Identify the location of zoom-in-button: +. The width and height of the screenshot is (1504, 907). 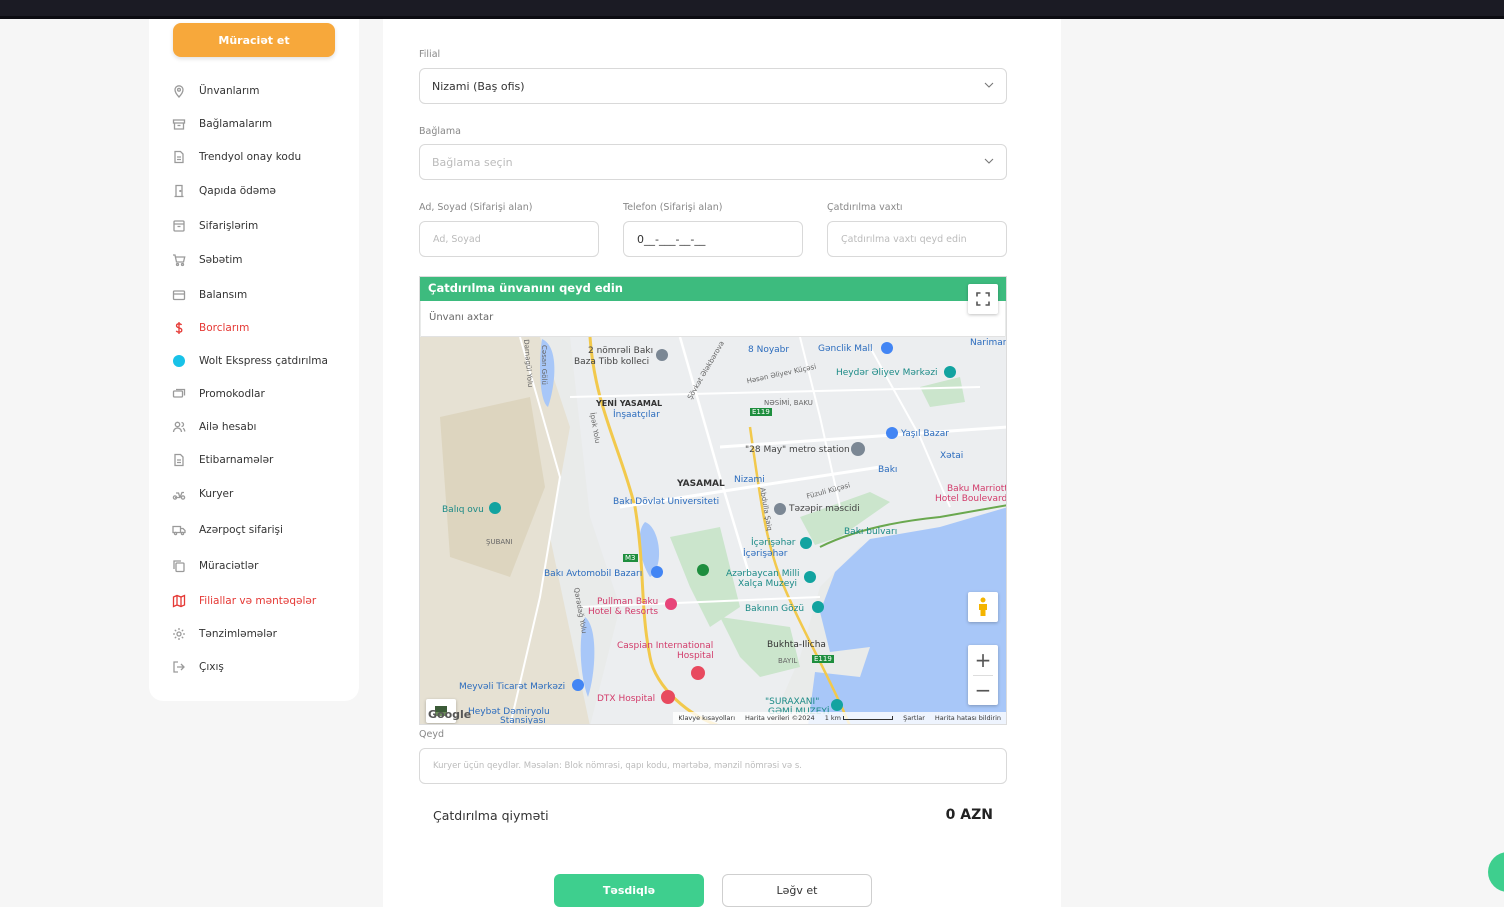
(983, 660).